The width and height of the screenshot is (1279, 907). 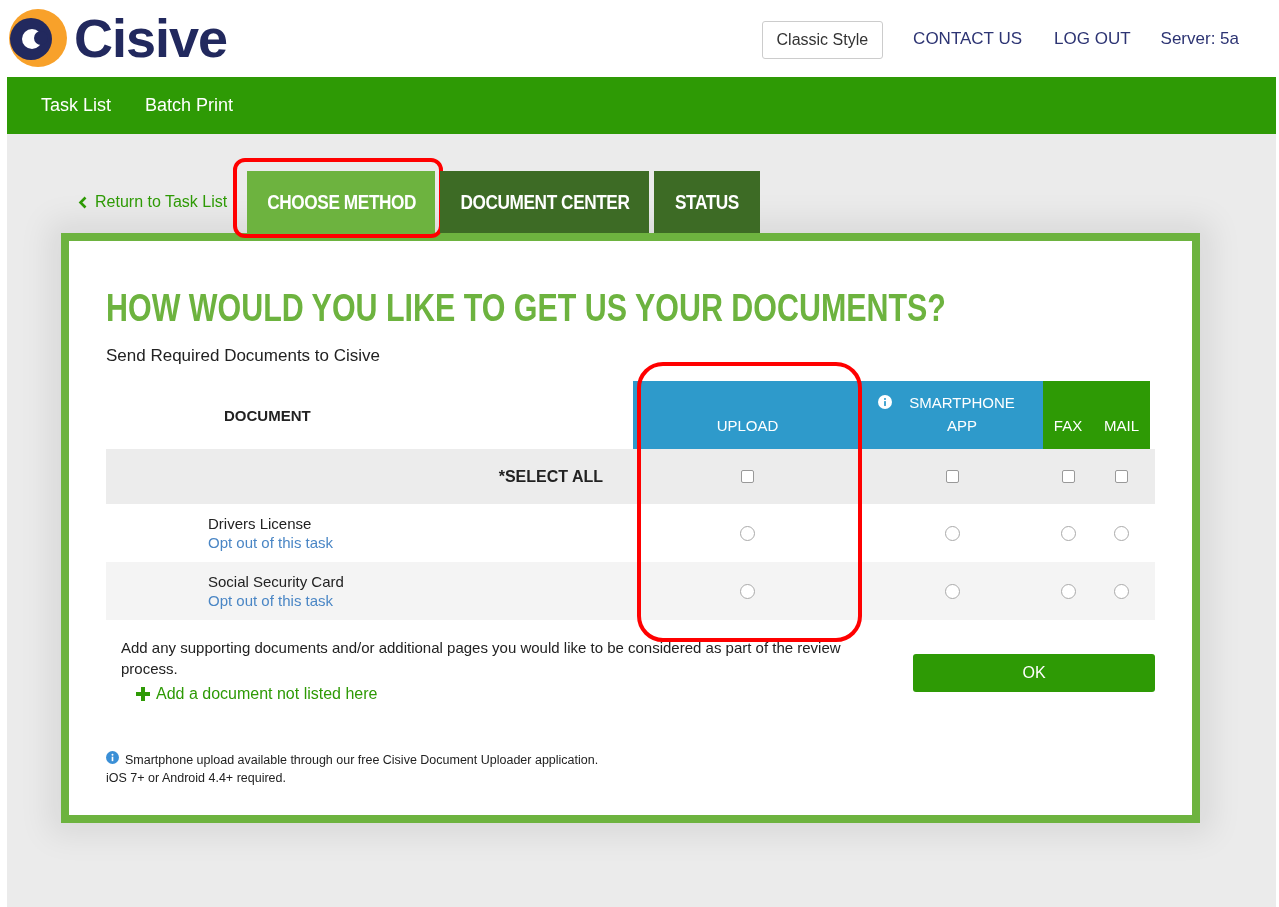 I want to click on classic-style-button: Classic Style, so click(x=822, y=39).